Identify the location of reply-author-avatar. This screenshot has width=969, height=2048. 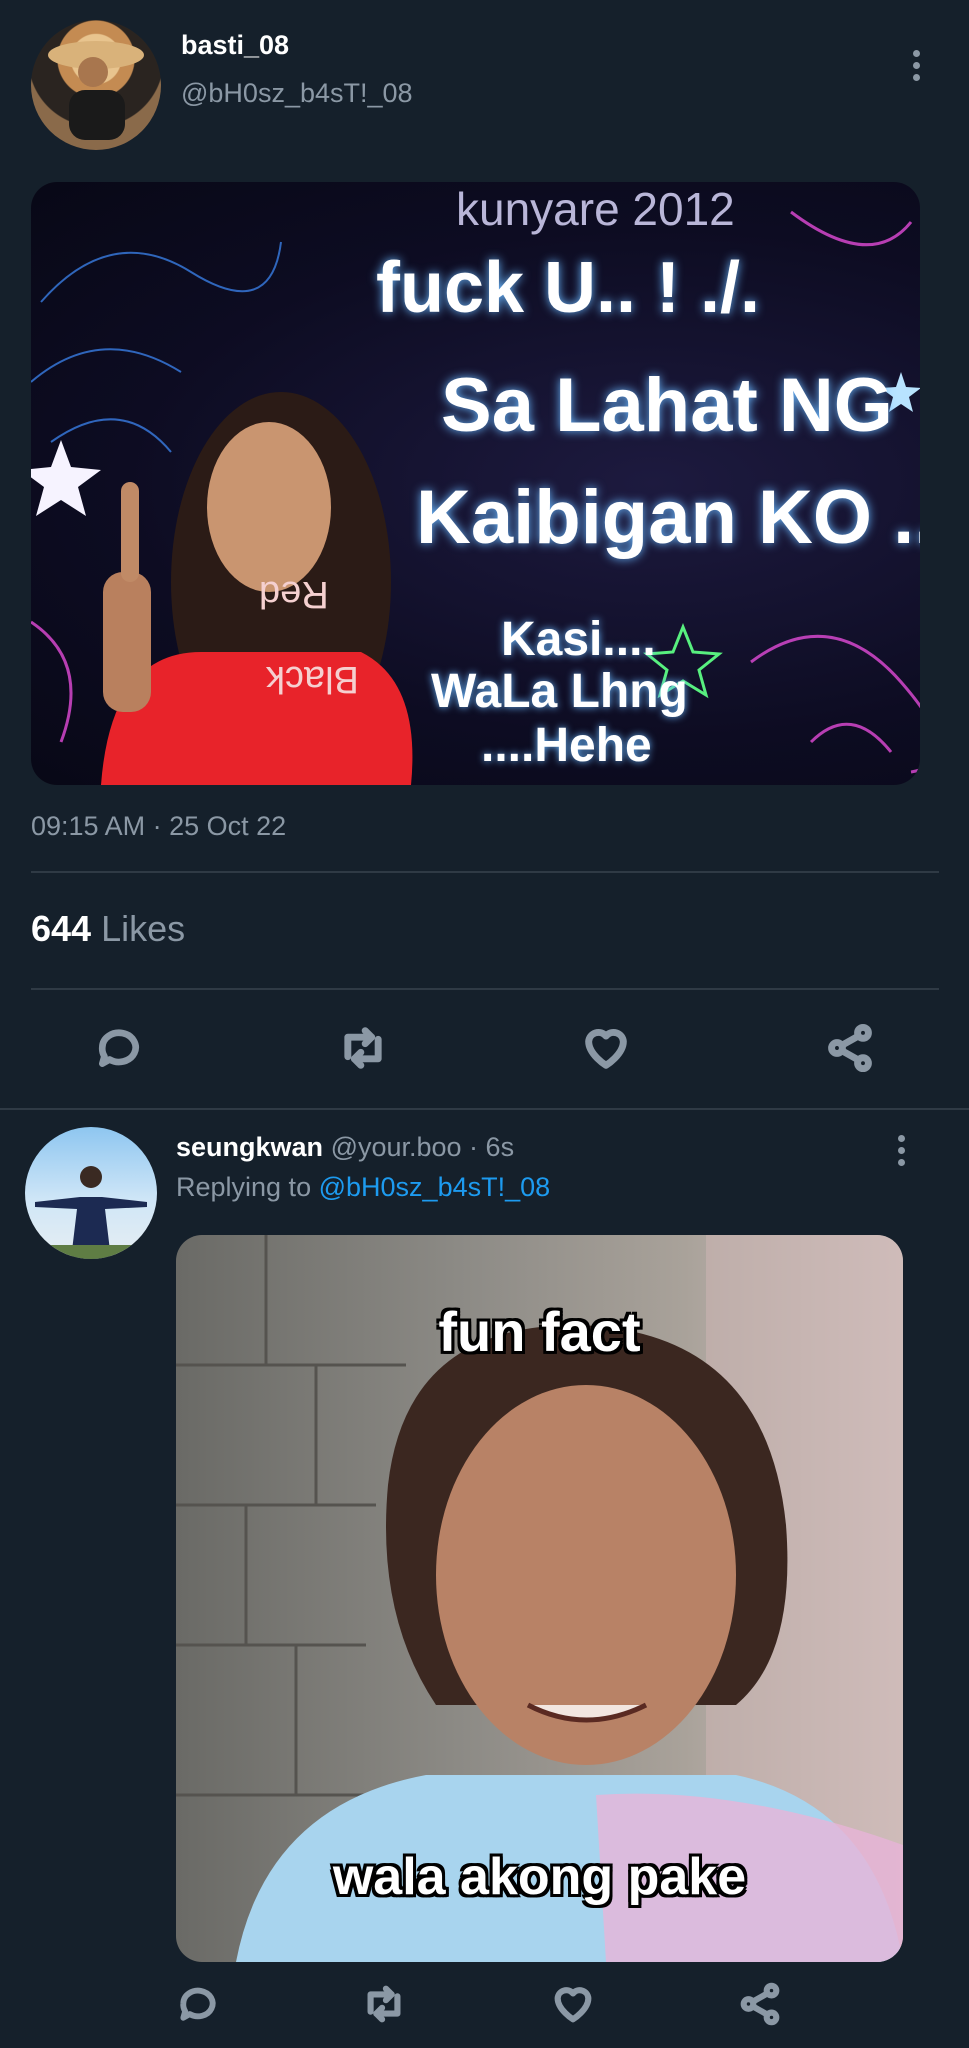
(91, 1193).